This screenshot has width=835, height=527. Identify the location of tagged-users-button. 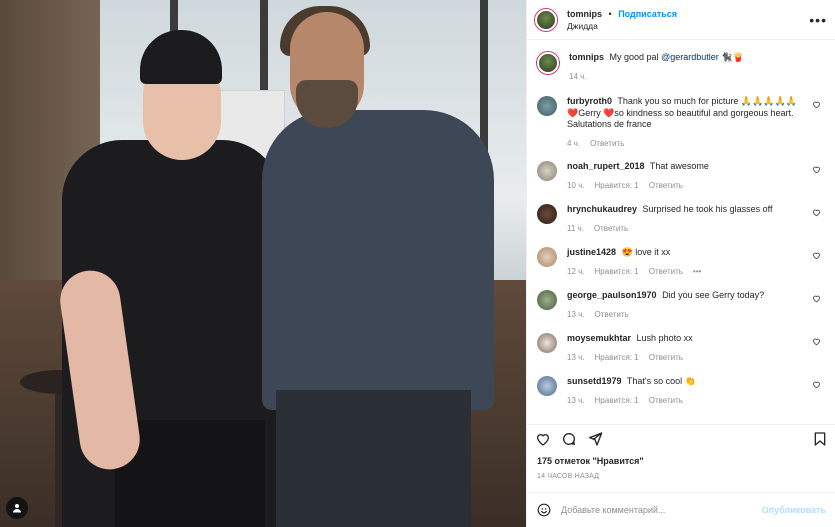
(17, 508).